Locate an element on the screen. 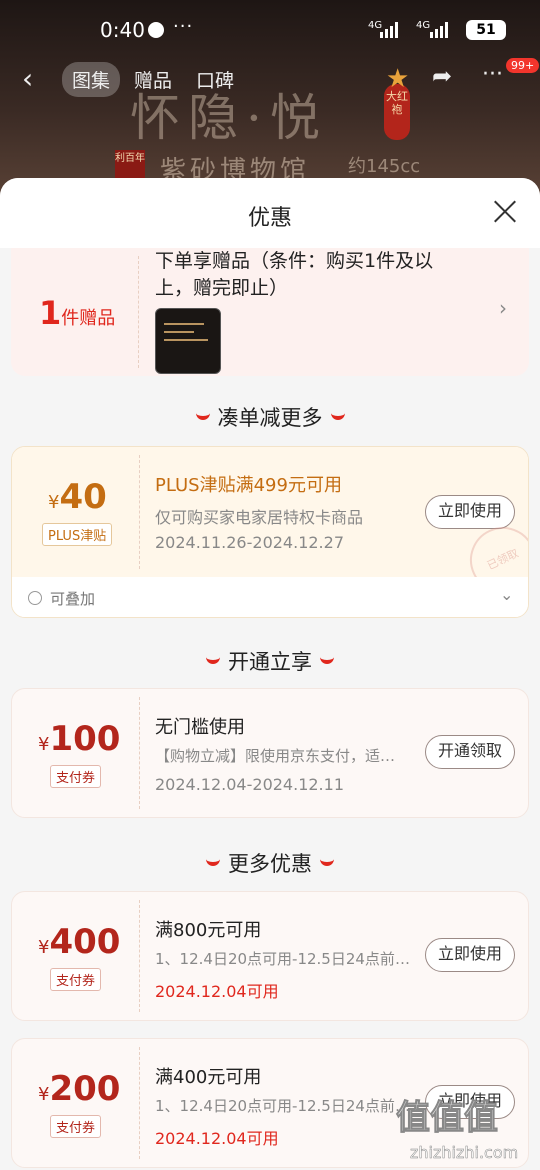 The image size is (540, 1170). plus-coupon-sub: 仅可购买家电家居特权卡商品 is located at coordinates (259, 517).